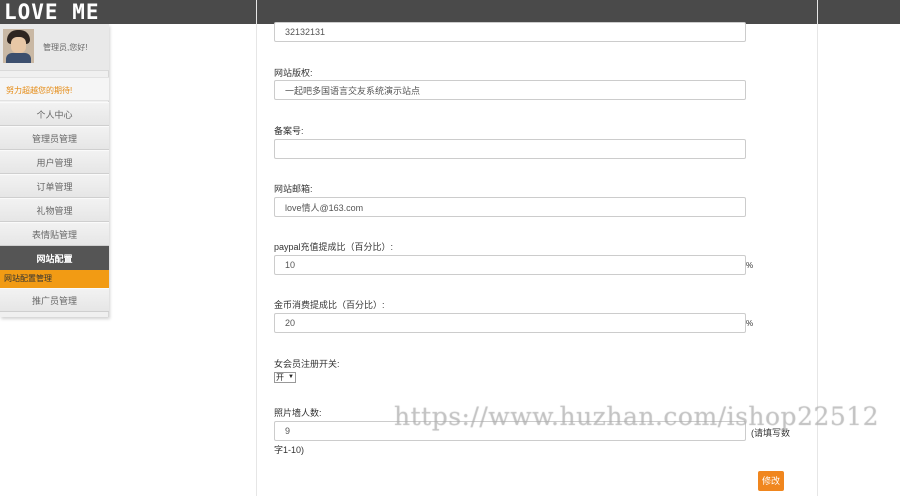  Describe the element at coordinates (54, 234) in the screenshot. I see `sidebar-item-sticker-management: 表情贴管理` at that location.